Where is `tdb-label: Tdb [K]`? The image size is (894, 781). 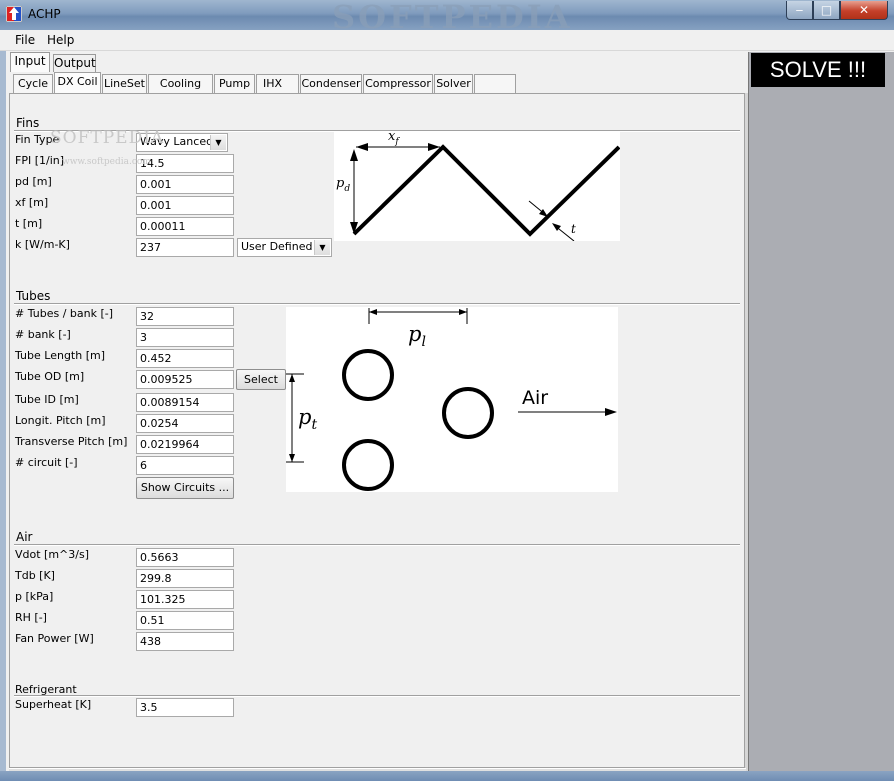 tdb-label: Tdb [K] is located at coordinates (35, 575).